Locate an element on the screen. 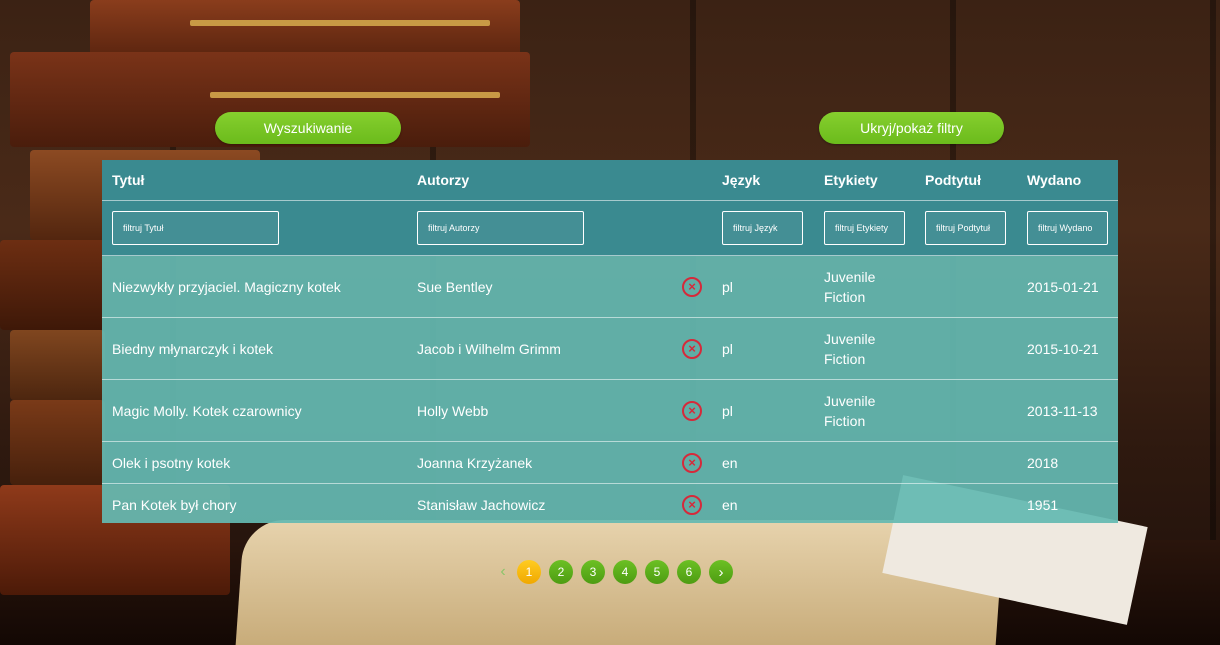 The height and width of the screenshot is (645, 1220). column-header-tags: Etykiety is located at coordinates (851, 180).